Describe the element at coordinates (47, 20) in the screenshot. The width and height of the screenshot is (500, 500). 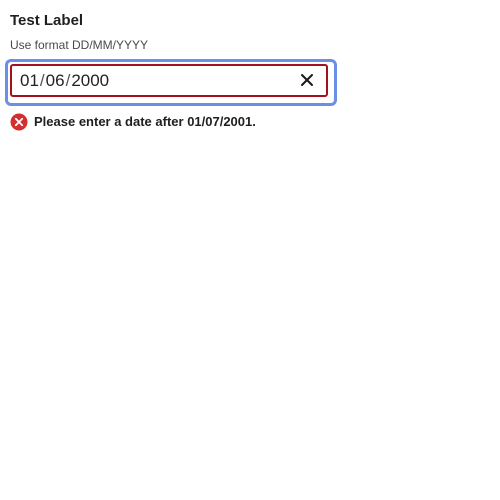
I see `field-label: Test Label` at that location.